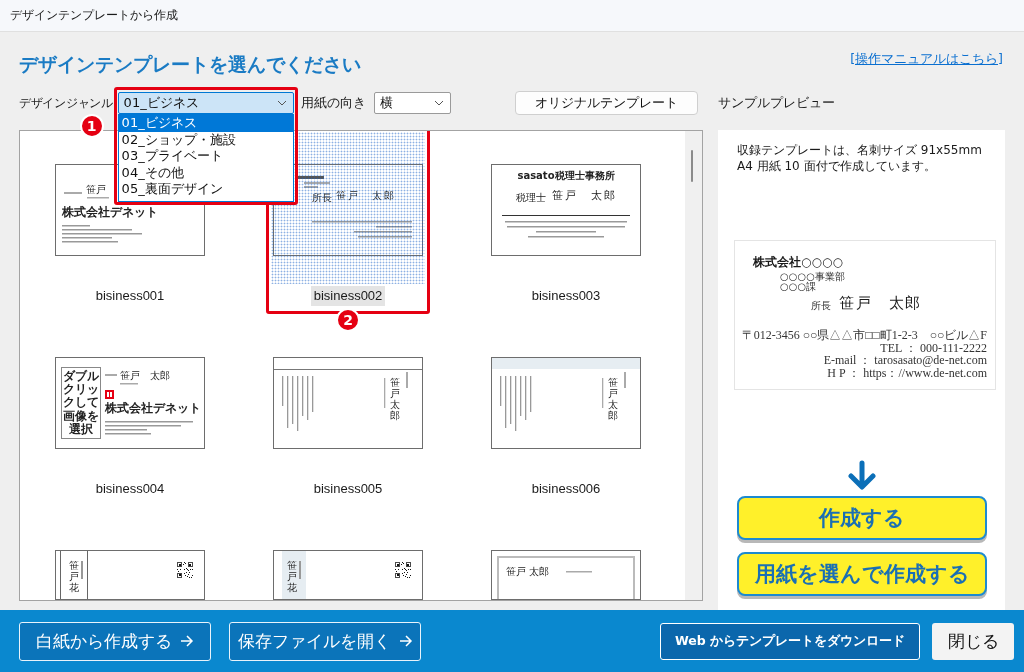 The width and height of the screenshot is (1024, 672). Describe the element at coordinates (693, 365) in the screenshot. I see `scrollbar` at that location.